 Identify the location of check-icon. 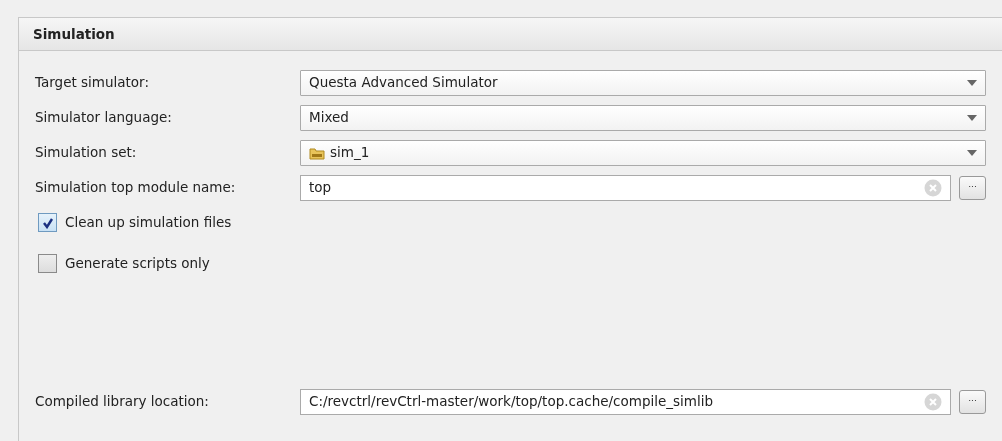
(47, 222).